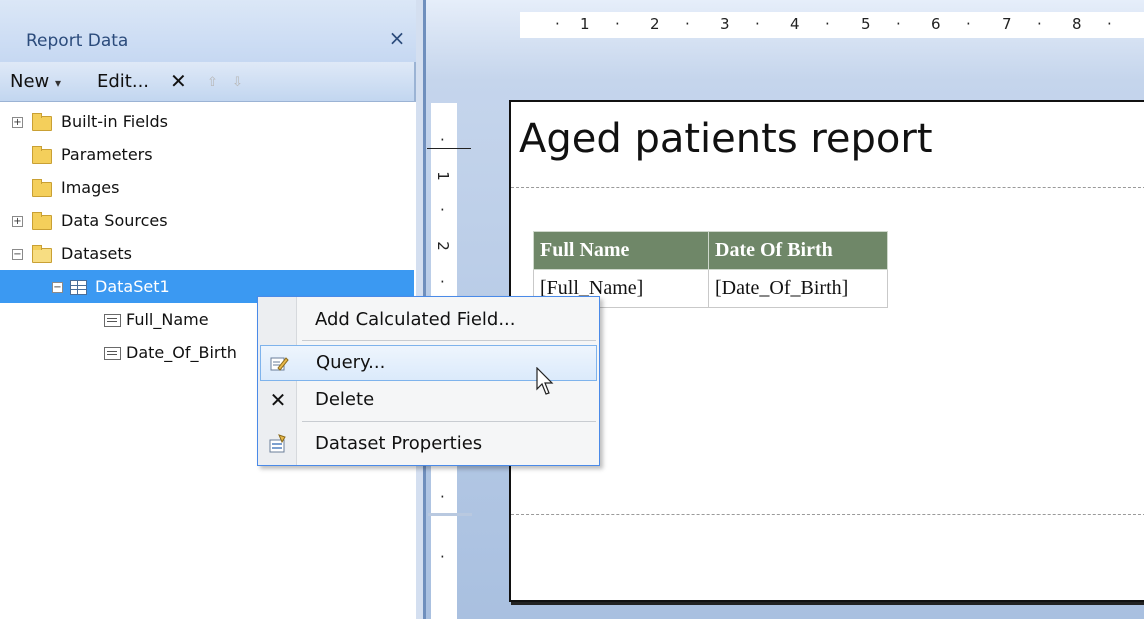 The height and width of the screenshot is (619, 1144). I want to click on dataset-icon, so click(78, 287).